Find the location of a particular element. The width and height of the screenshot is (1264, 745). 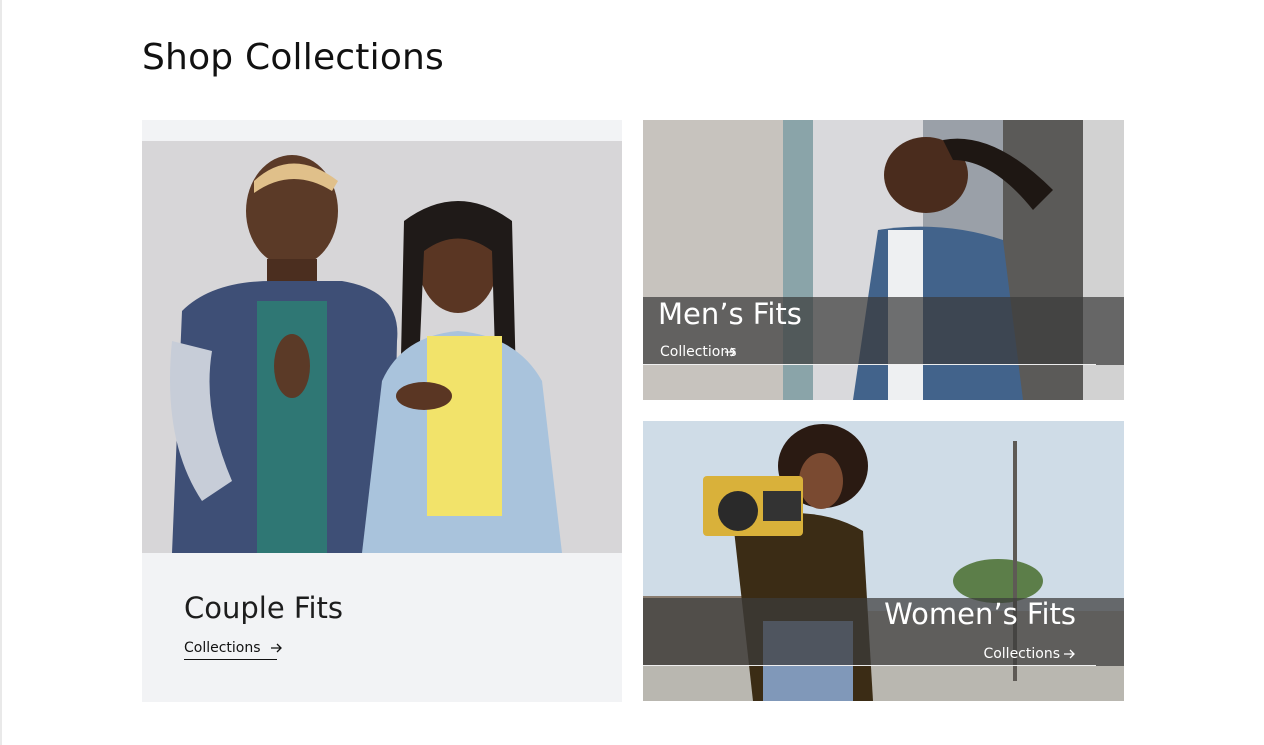

page-title: Shop Collections is located at coordinates (293, 57).